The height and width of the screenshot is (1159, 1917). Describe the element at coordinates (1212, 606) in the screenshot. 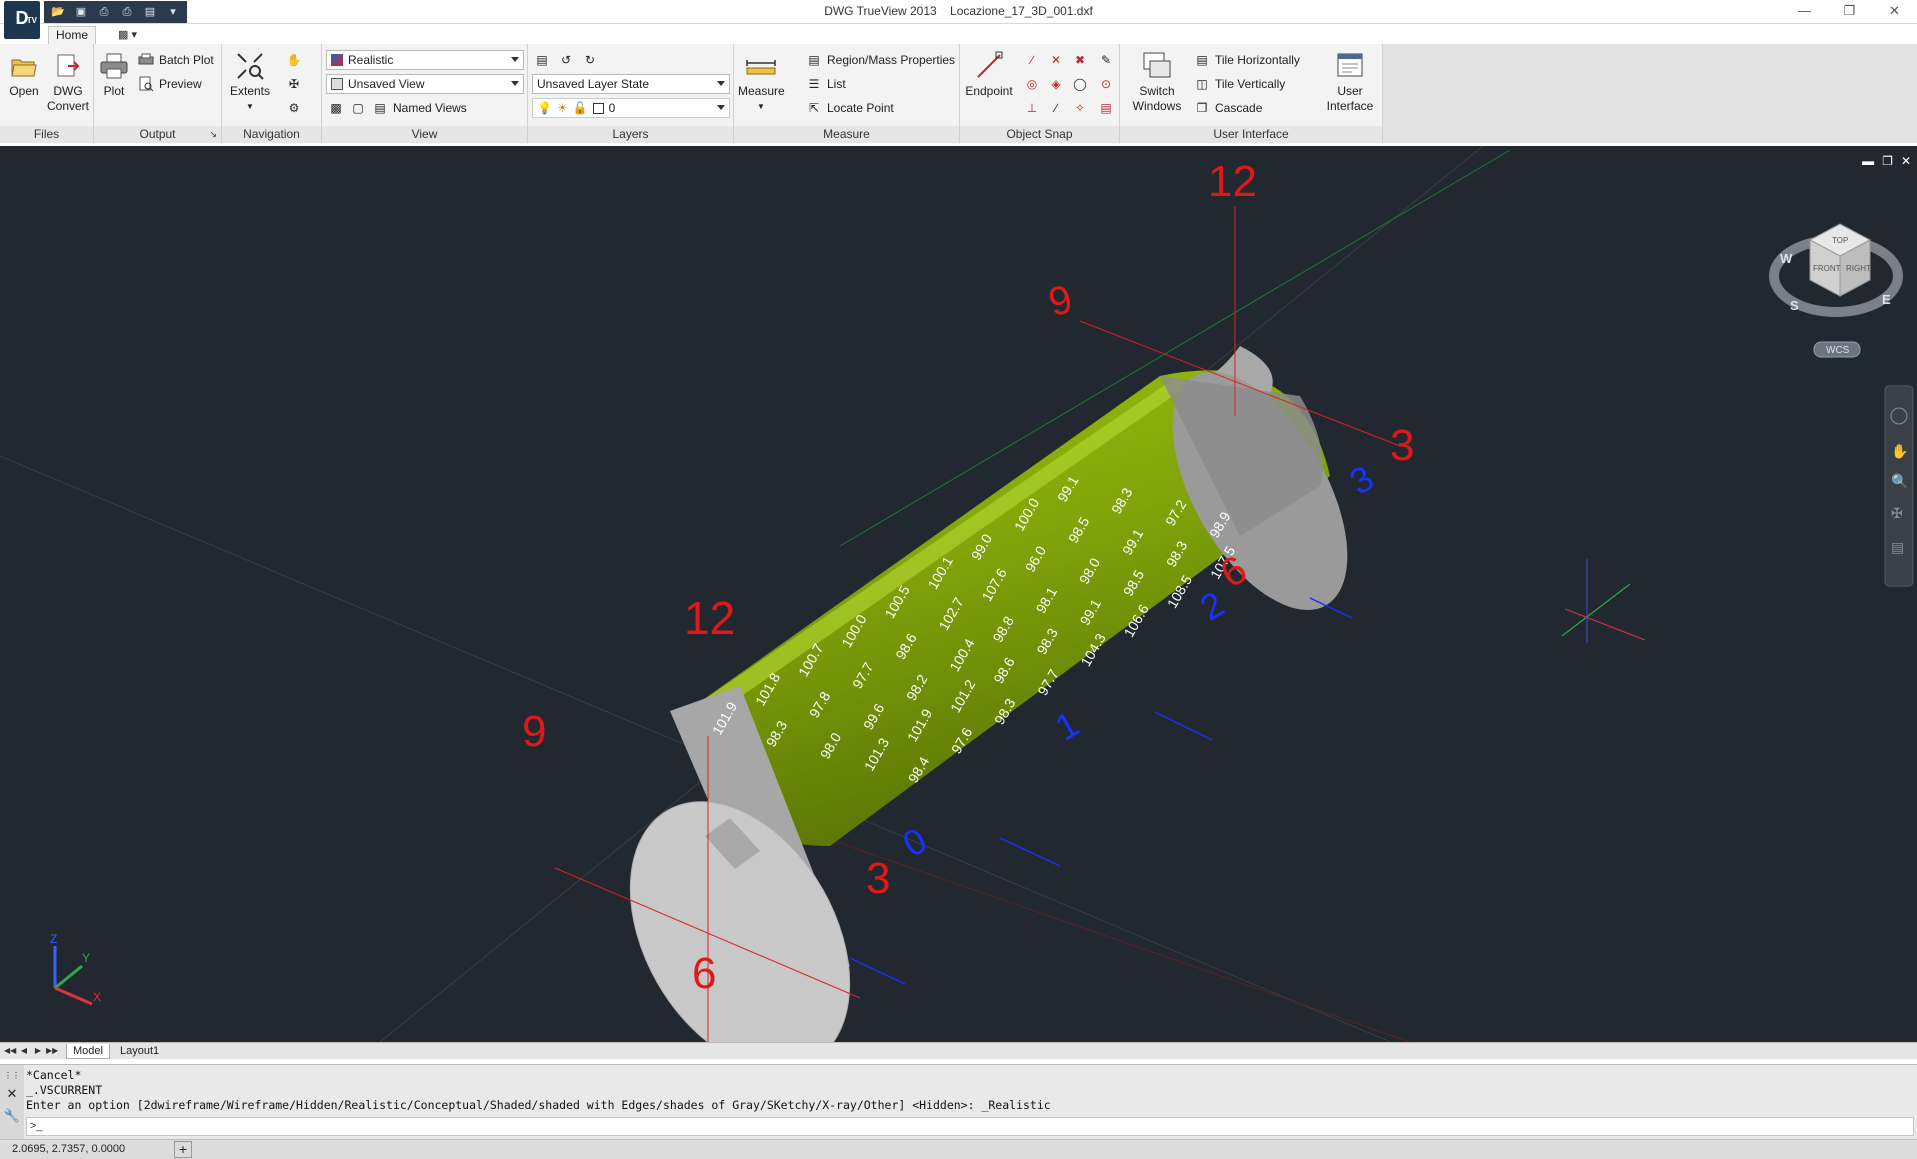

I see `label-2: 2` at that location.